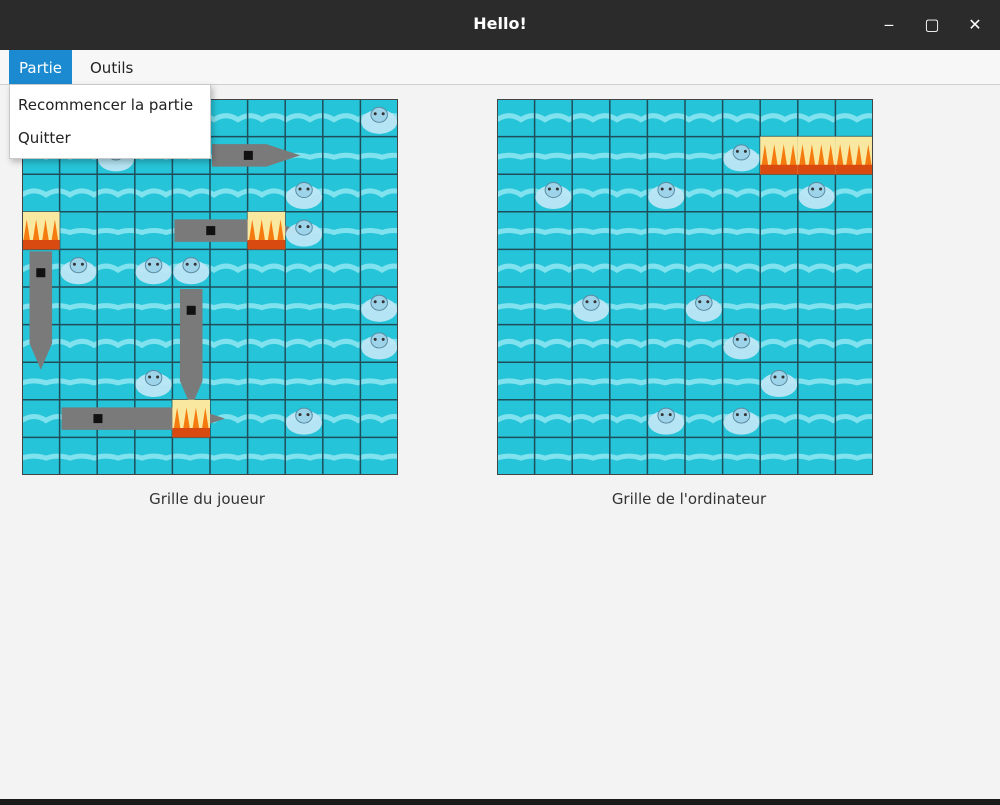 The height and width of the screenshot is (805, 1000). I want to click on title-bar: Hello! ‒ ▢ ✕, so click(500, 25).